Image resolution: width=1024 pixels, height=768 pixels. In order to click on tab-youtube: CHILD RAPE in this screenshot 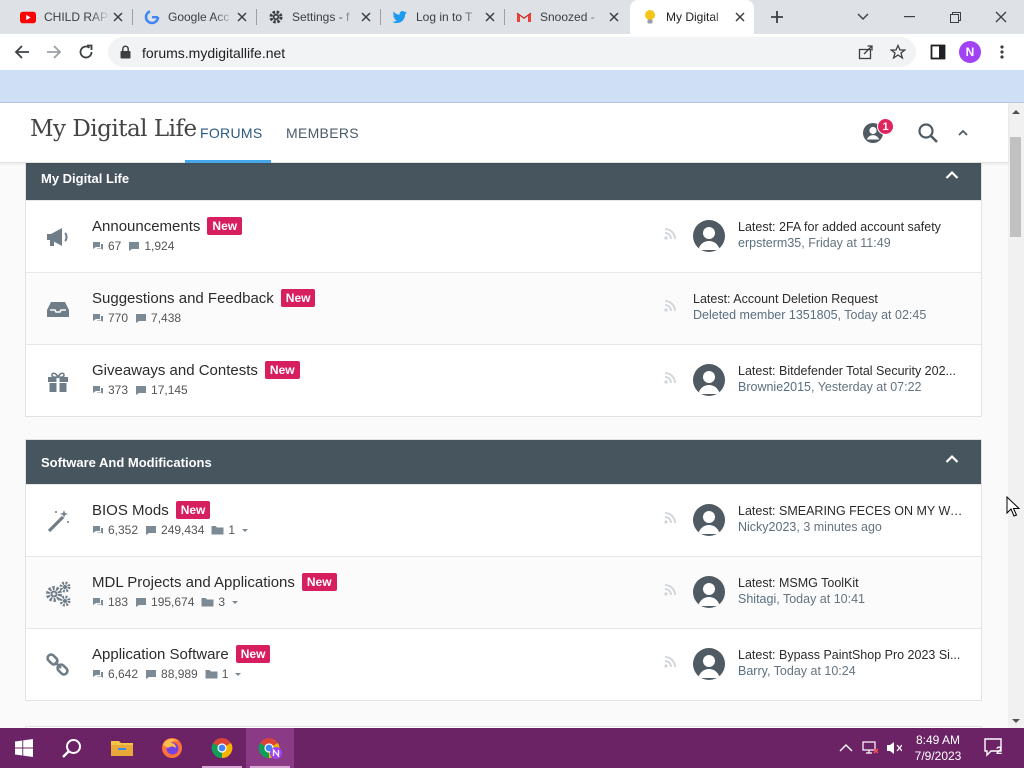, I will do `click(70, 17)`.